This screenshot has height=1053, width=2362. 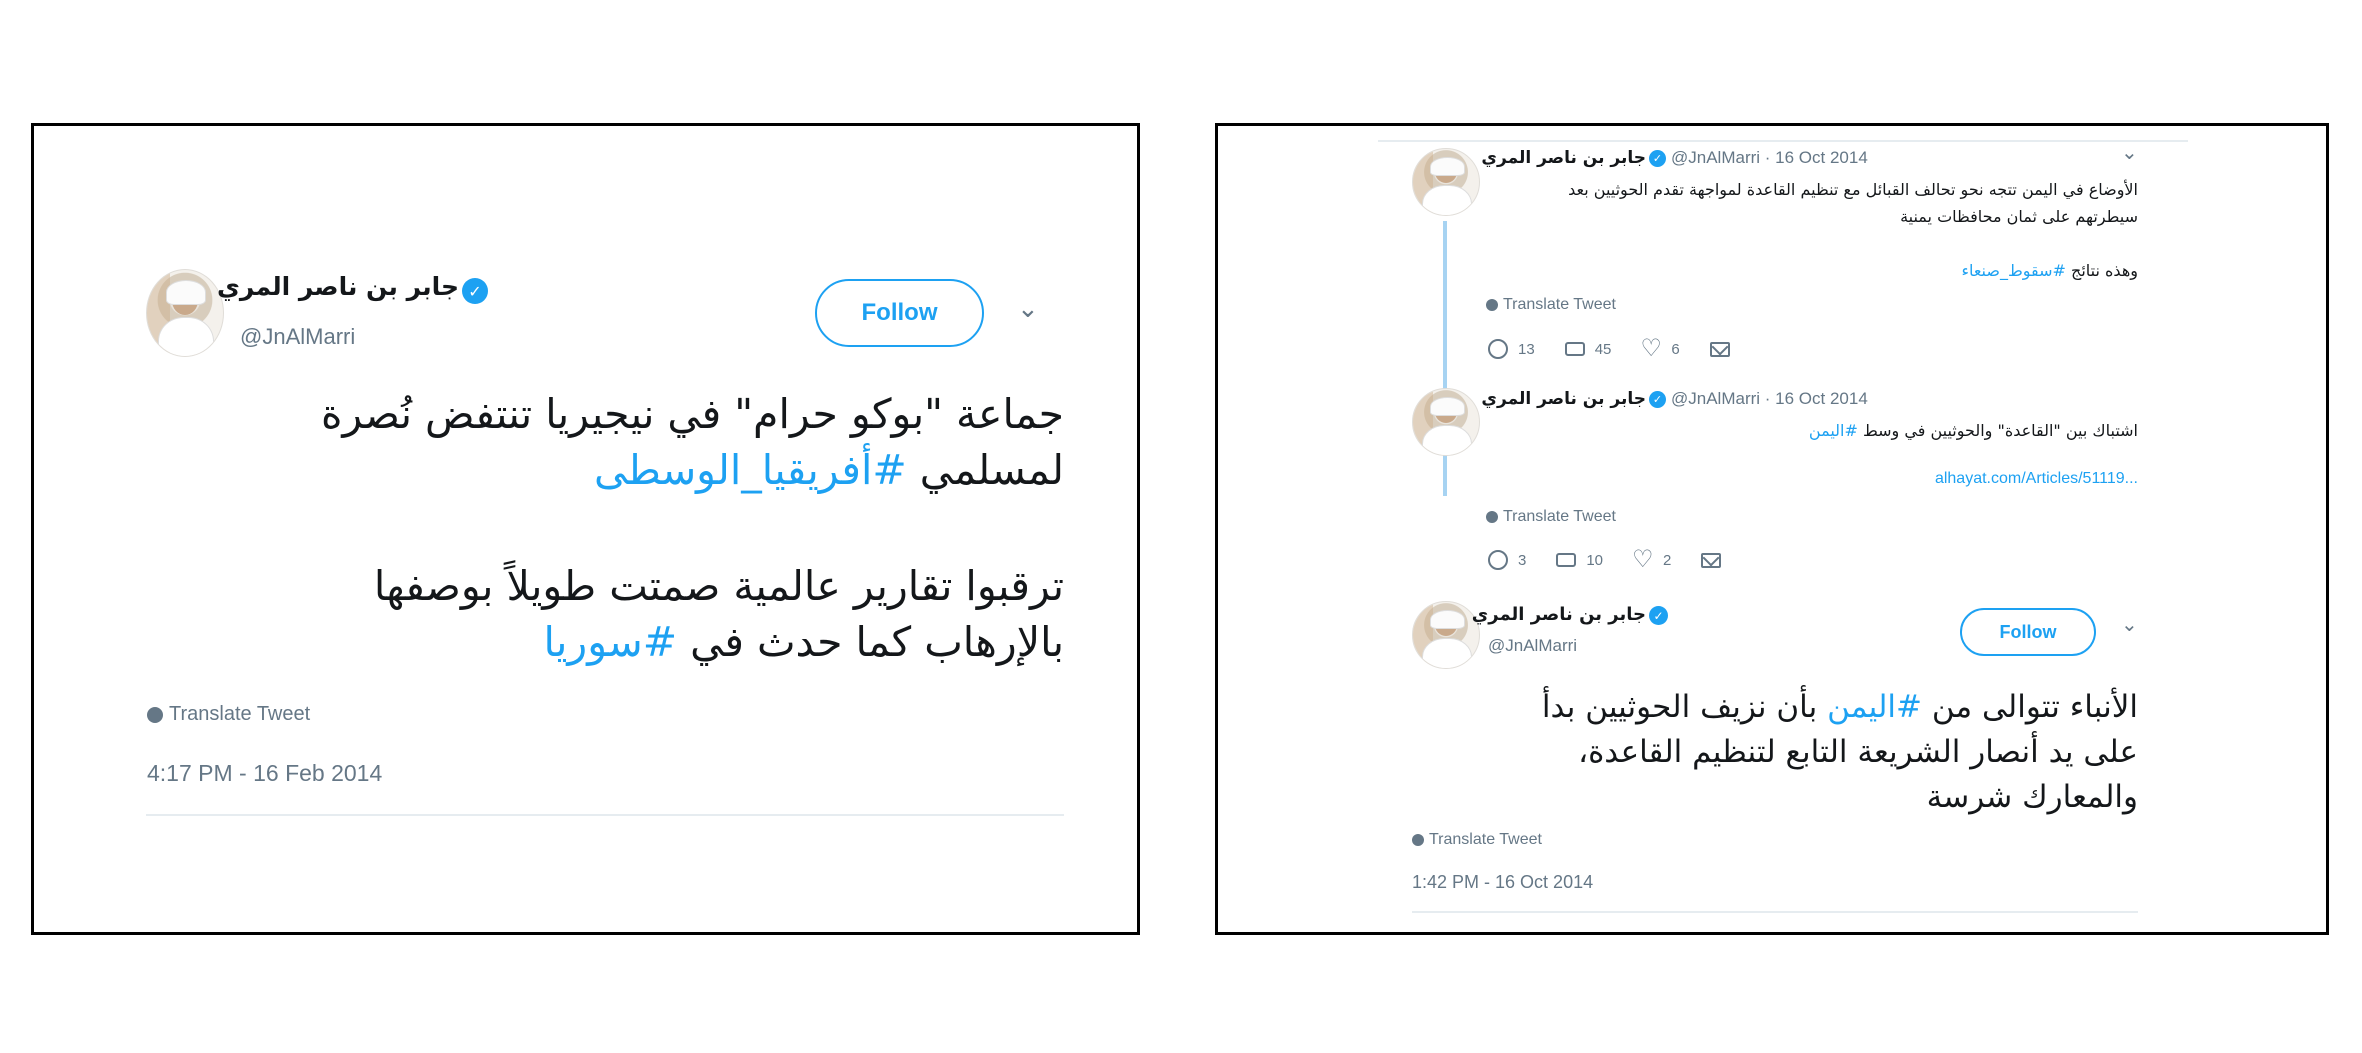 I want to click on tweet-text-line: وهذه نتائج #سقوط_صنعاء, so click(x=2049, y=270).